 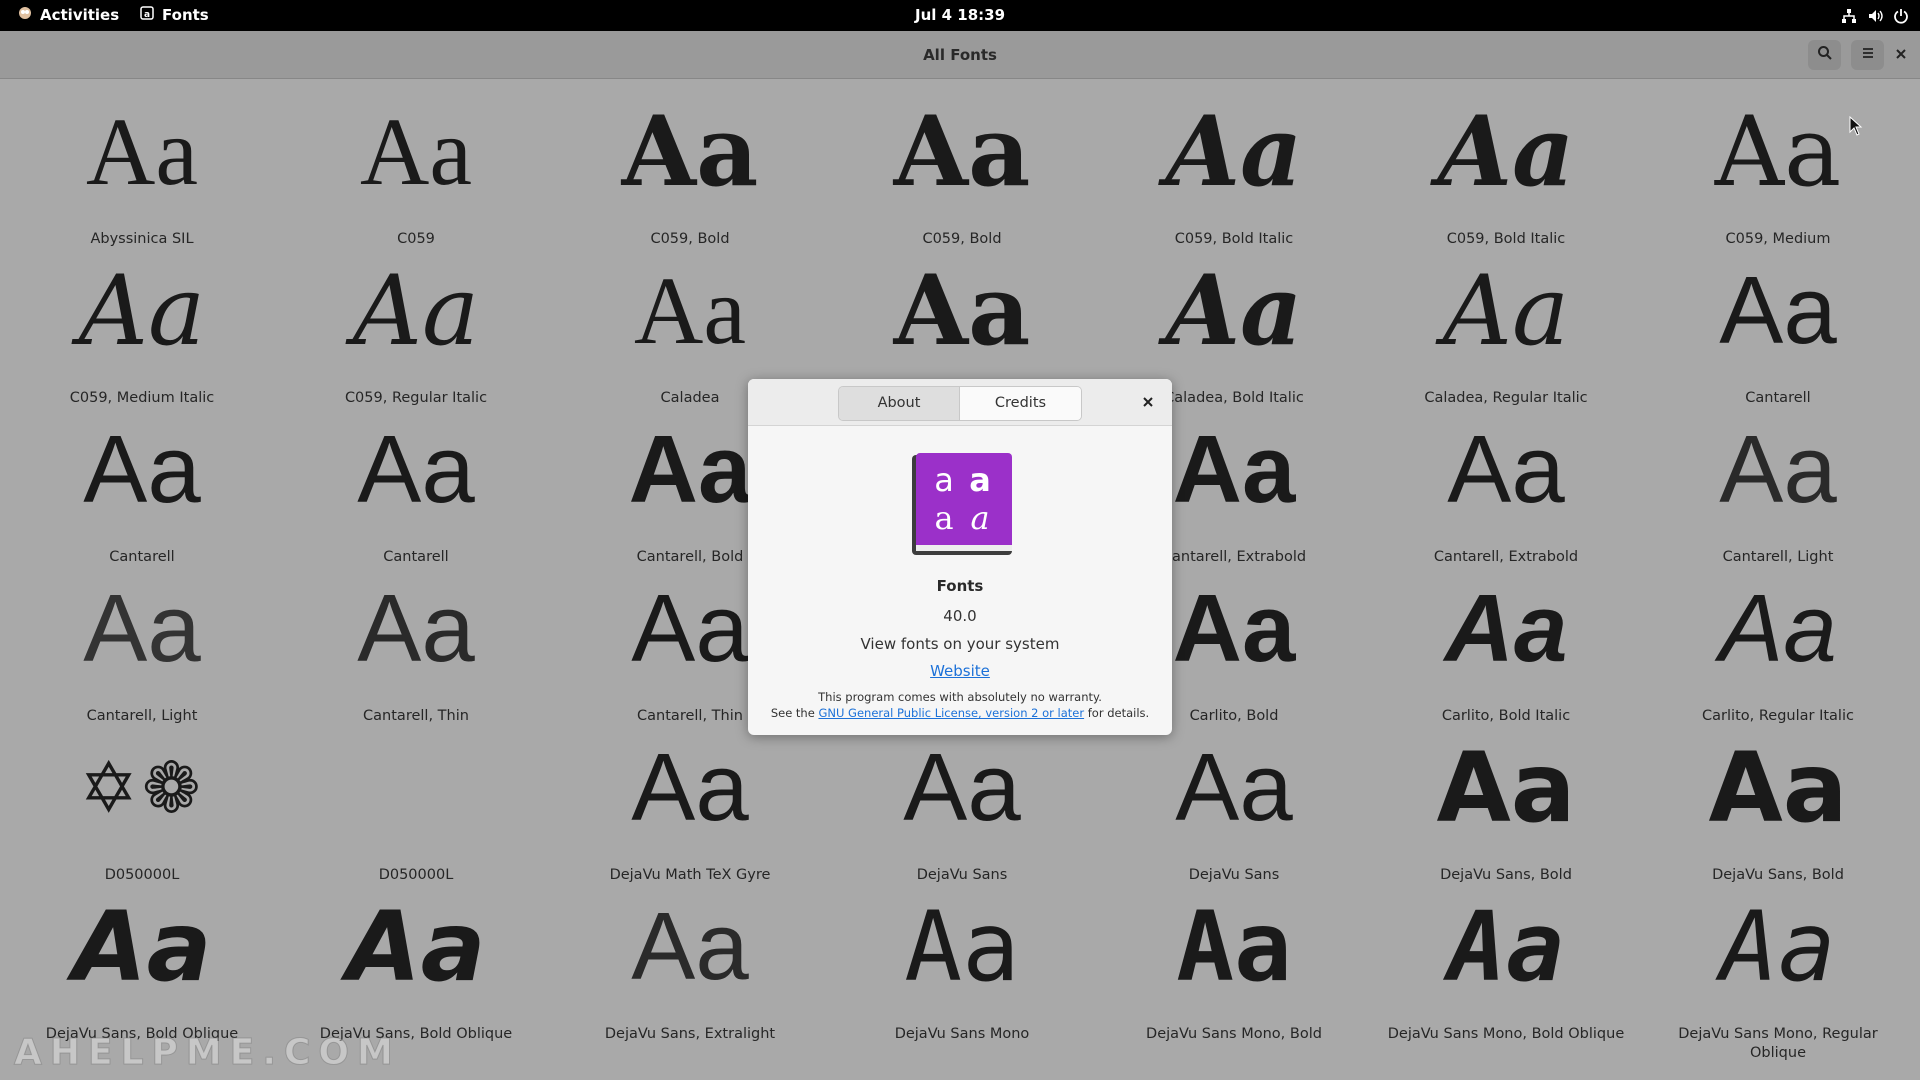 I want to click on app-menu-button: a Fonts, so click(x=174, y=15).